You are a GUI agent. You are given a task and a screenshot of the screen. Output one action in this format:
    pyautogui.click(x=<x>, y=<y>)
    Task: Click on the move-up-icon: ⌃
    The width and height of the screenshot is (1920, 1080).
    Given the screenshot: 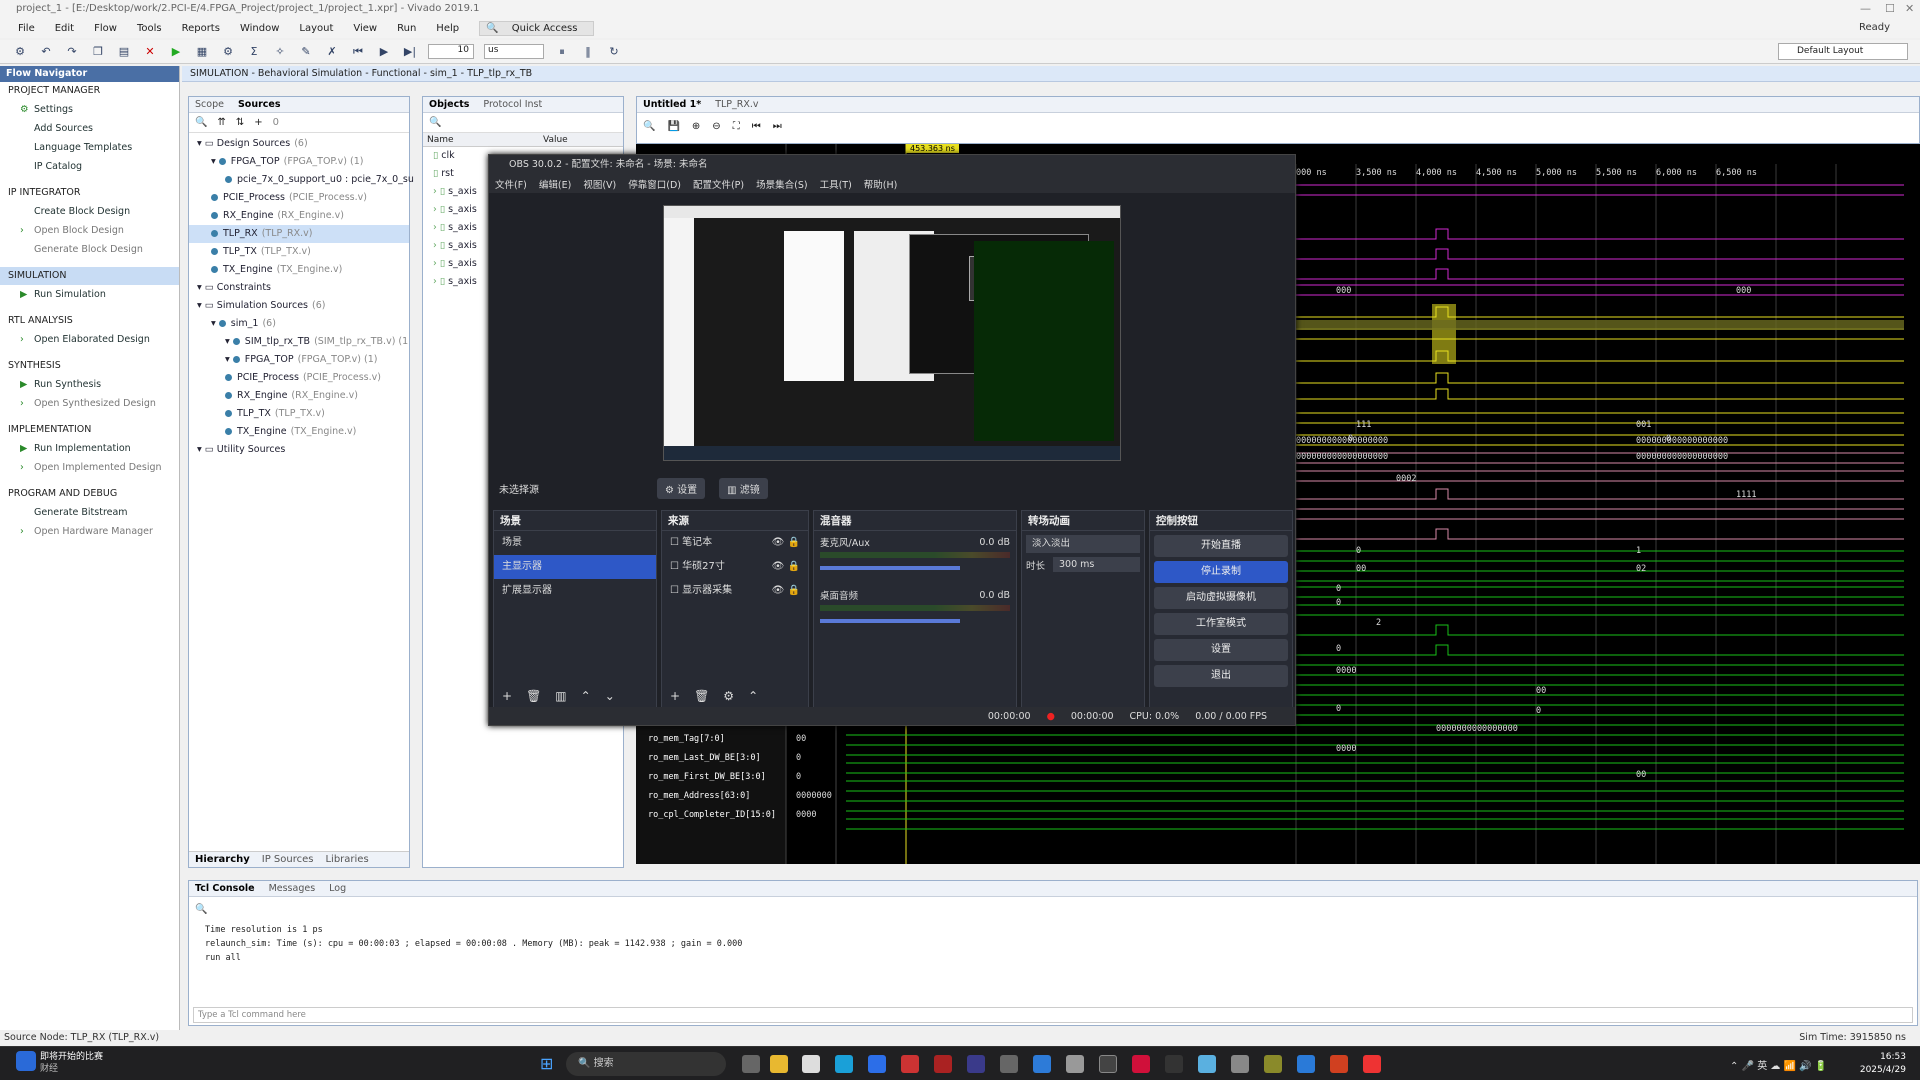 What is the action you would take?
    pyautogui.click(x=586, y=696)
    